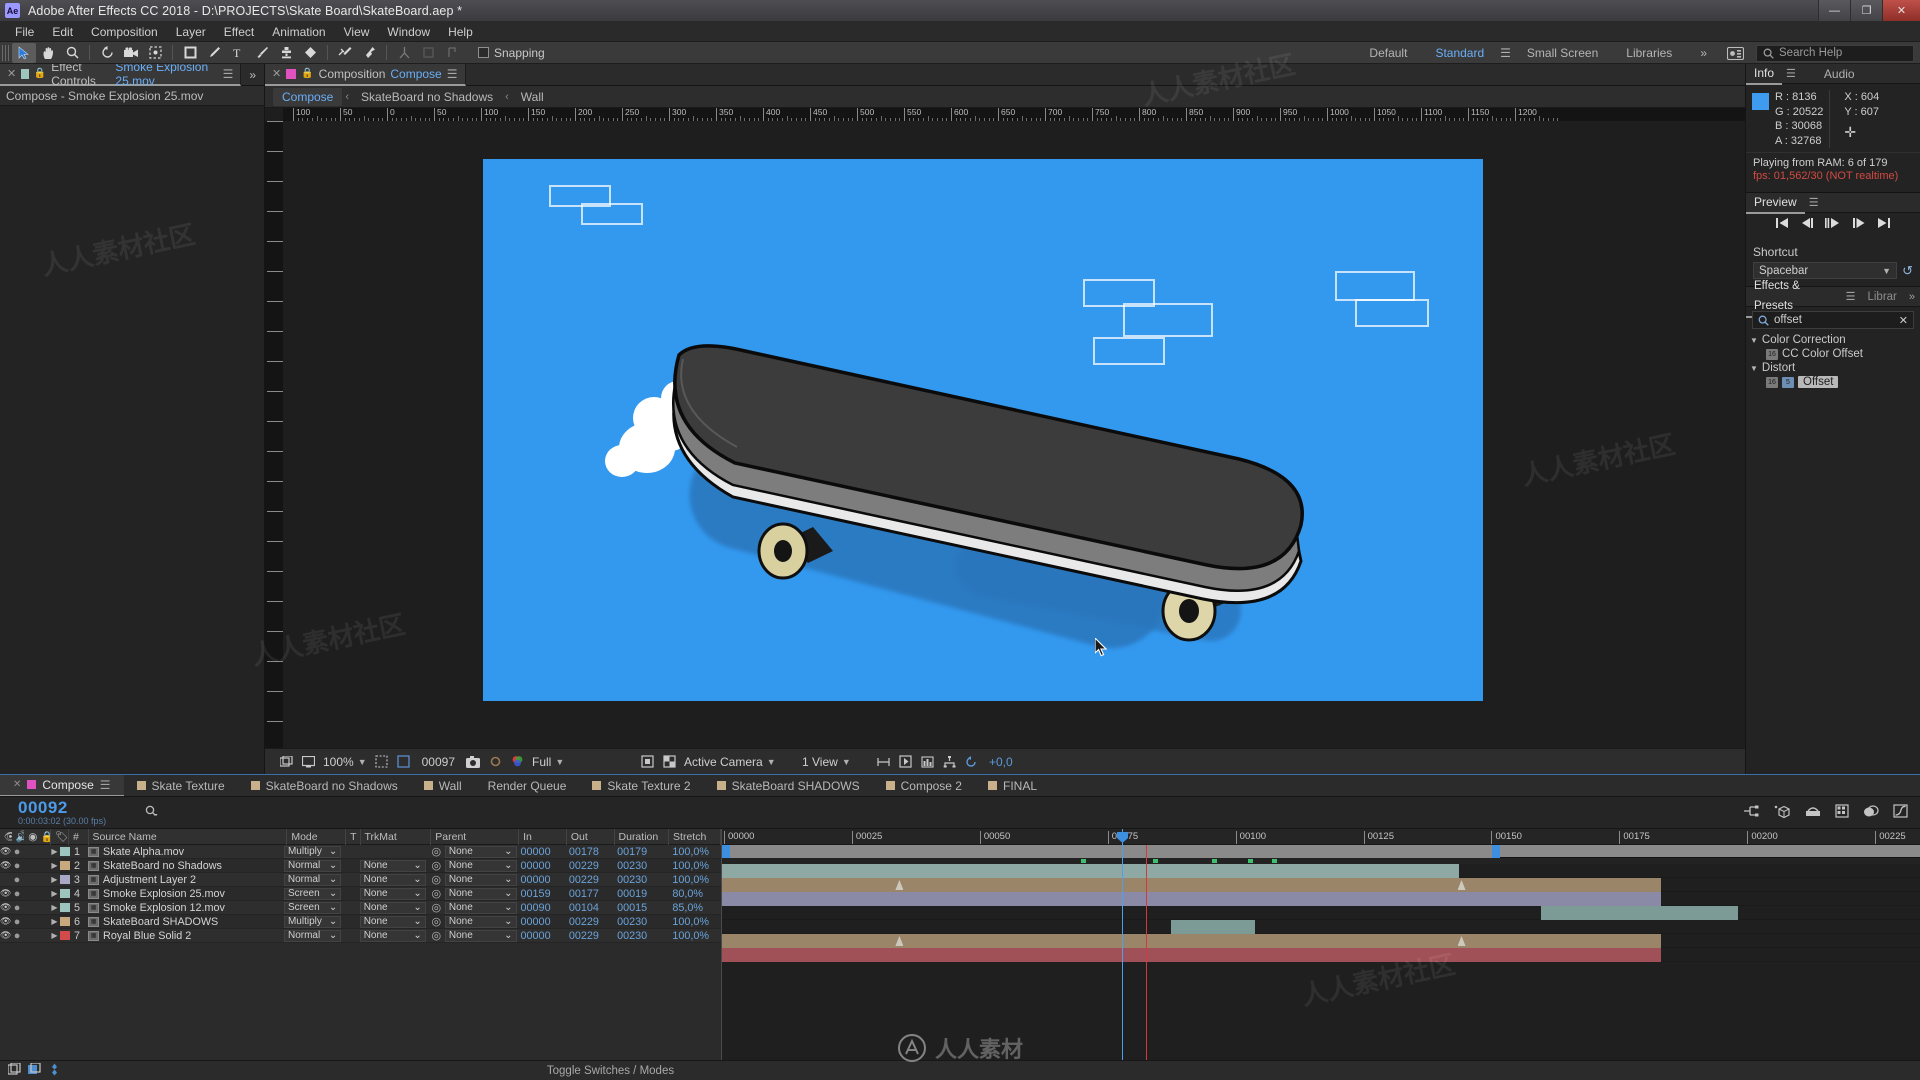 Image resolution: width=1920 pixels, height=1080 pixels. I want to click on tab-audio: Audio, so click(1839, 74).